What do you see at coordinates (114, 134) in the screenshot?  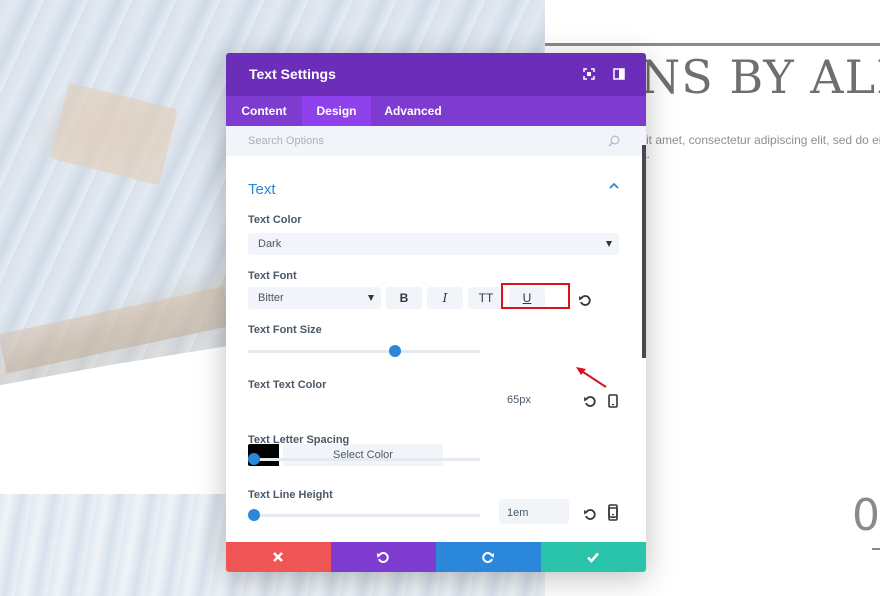 I see `jeans-leather-patch` at bounding box center [114, 134].